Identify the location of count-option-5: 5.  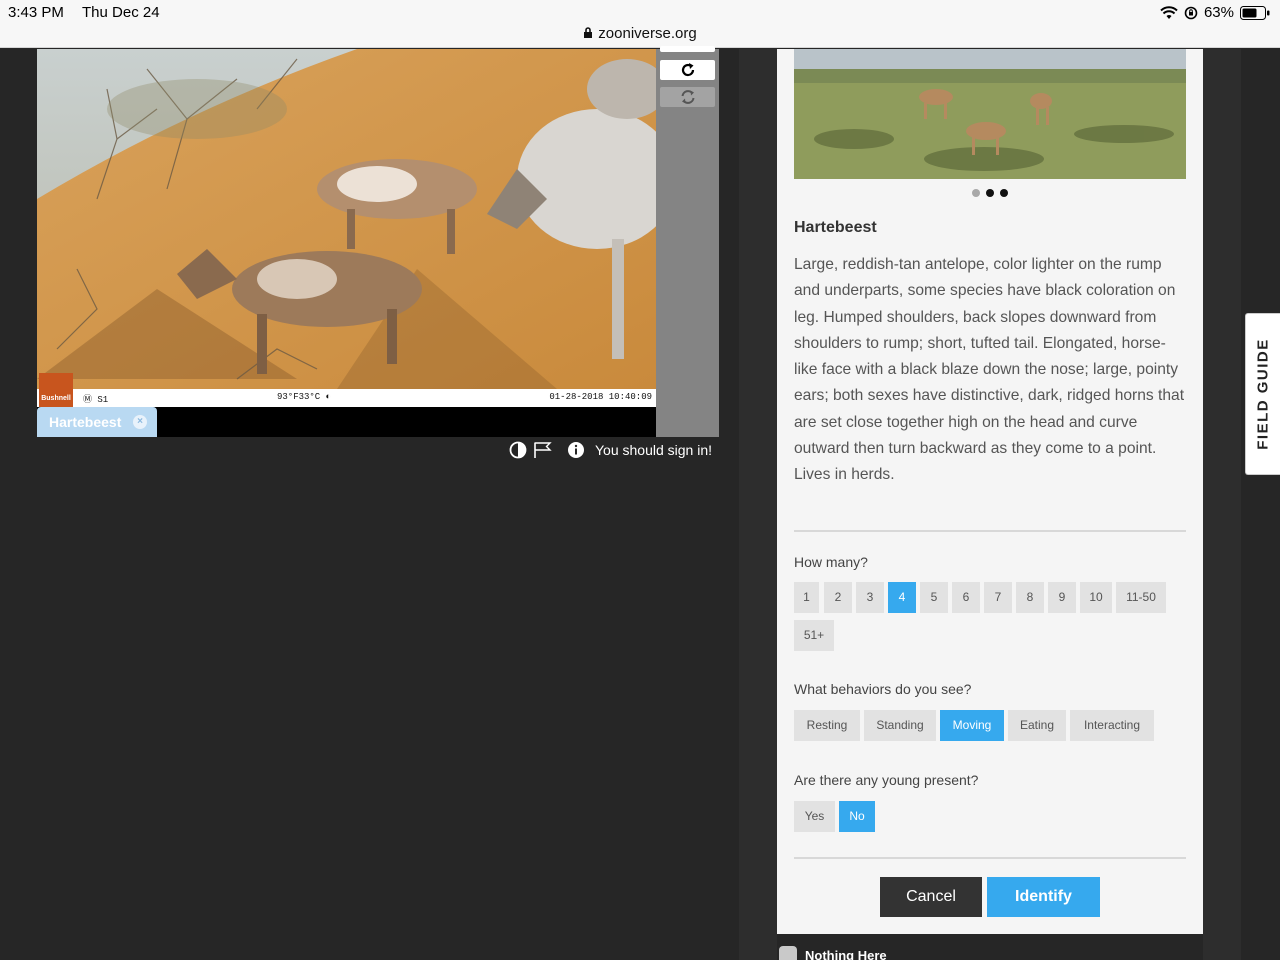
(934, 597).